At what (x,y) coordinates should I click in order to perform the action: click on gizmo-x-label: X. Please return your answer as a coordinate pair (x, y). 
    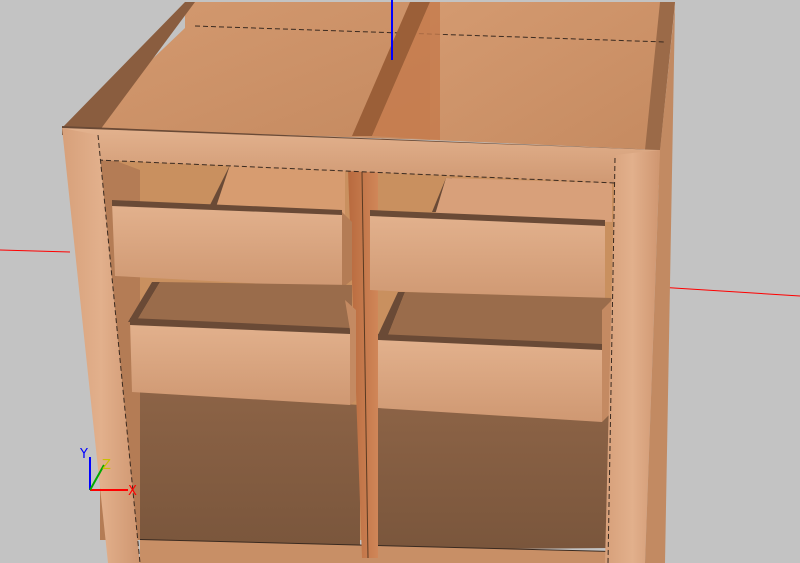
    Looking at the image, I should click on (132, 491).